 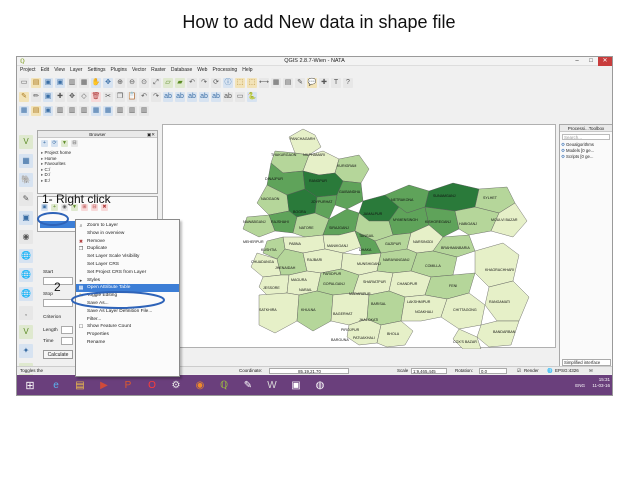 What do you see at coordinates (101, 260) in the screenshot?
I see `annotation-overlay` at bounding box center [101, 260].